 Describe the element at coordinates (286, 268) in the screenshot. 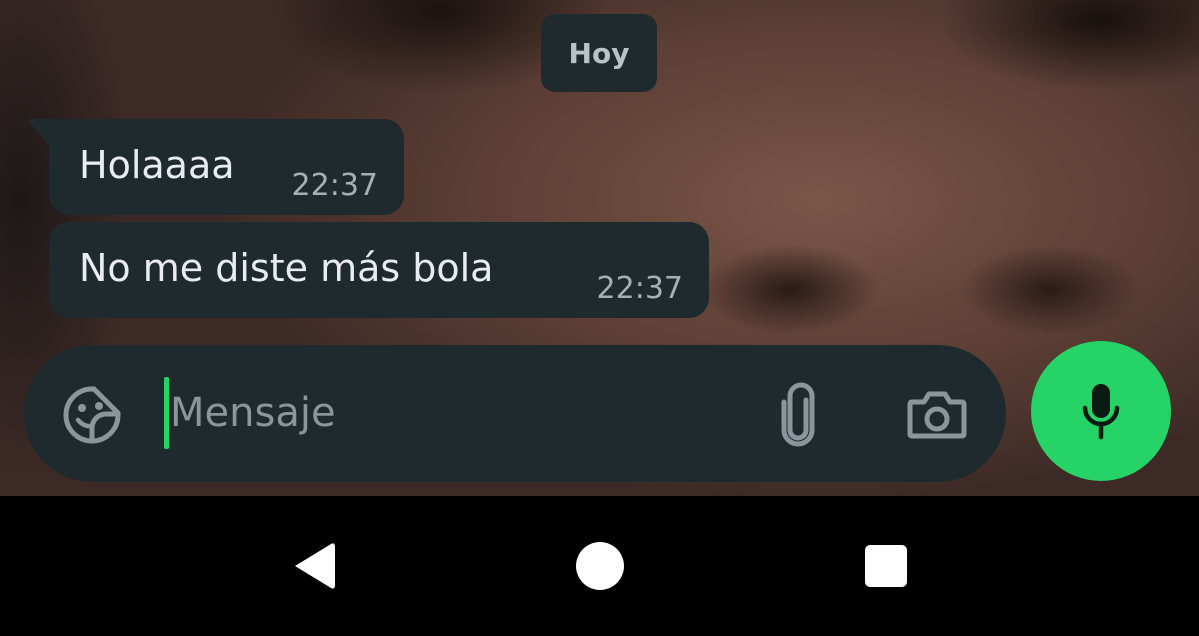

I see `message-text: No me diste más bola` at that location.